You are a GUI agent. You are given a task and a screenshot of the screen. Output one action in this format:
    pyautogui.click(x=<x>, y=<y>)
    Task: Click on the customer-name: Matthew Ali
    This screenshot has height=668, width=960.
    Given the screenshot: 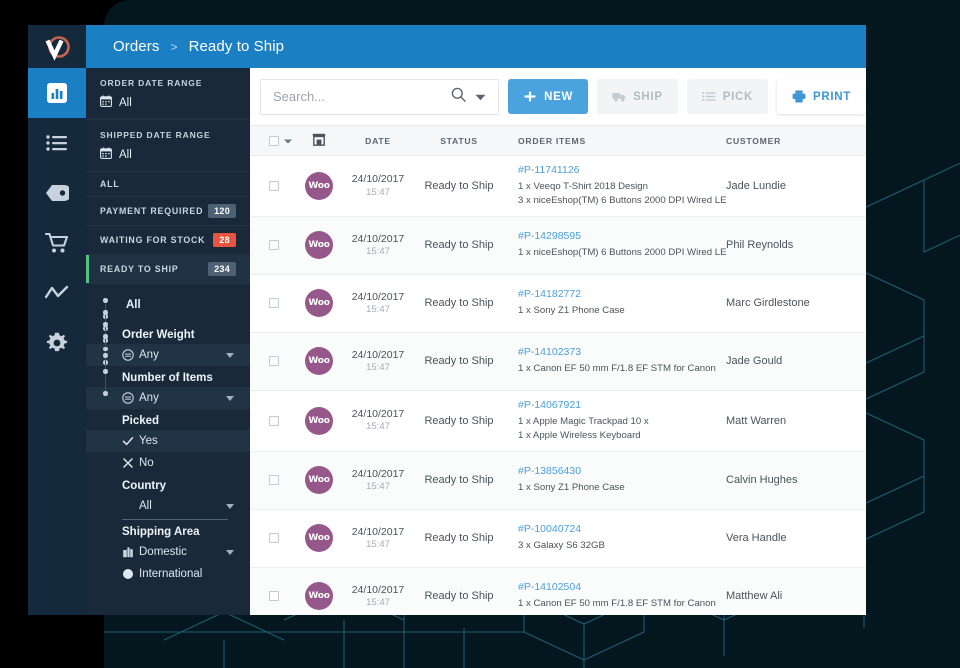 What is the action you would take?
    pyautogui.click(x=754, y=596)
    